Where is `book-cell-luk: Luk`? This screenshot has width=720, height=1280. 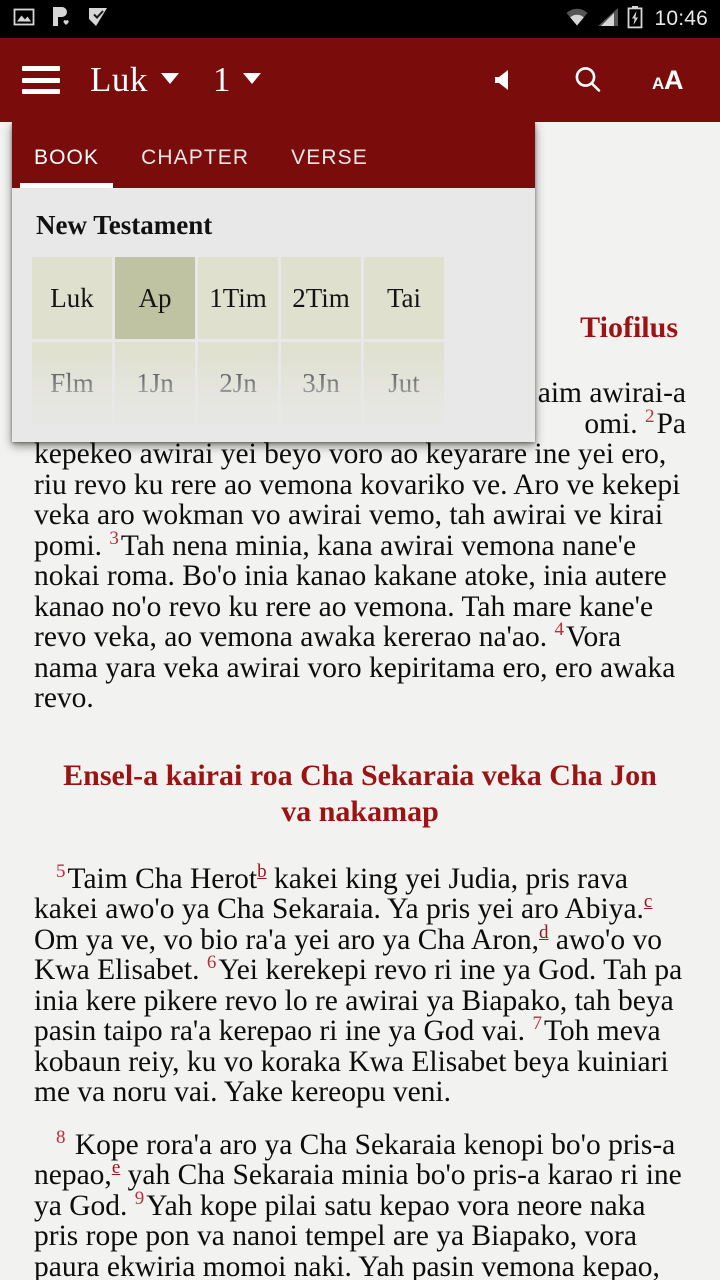 book-cell-luk: Luk is located at coordinates (72, 298).